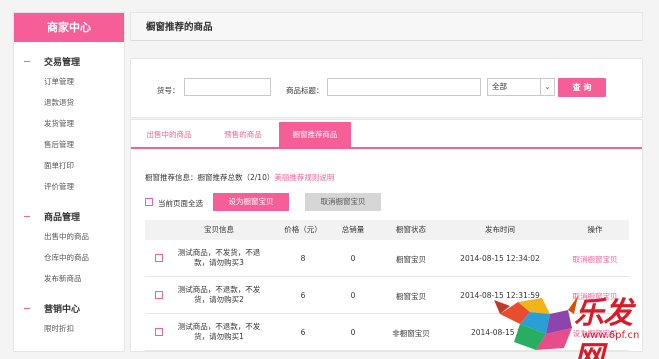 This screenshot has height=359, width=659. I want to click on sidebar-item-publish: 发布新商品, so click(69, 278).